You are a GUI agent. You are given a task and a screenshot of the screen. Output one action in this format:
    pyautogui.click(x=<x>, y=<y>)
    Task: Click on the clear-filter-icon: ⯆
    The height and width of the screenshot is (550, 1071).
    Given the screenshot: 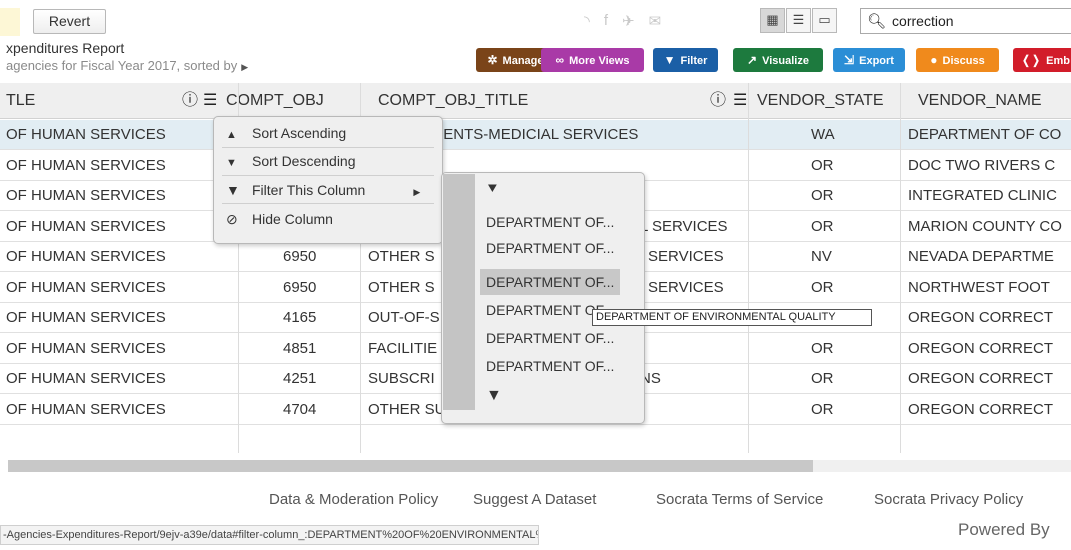 What is the action you would take?
    pyautogui.click(x=492, y=190)
    